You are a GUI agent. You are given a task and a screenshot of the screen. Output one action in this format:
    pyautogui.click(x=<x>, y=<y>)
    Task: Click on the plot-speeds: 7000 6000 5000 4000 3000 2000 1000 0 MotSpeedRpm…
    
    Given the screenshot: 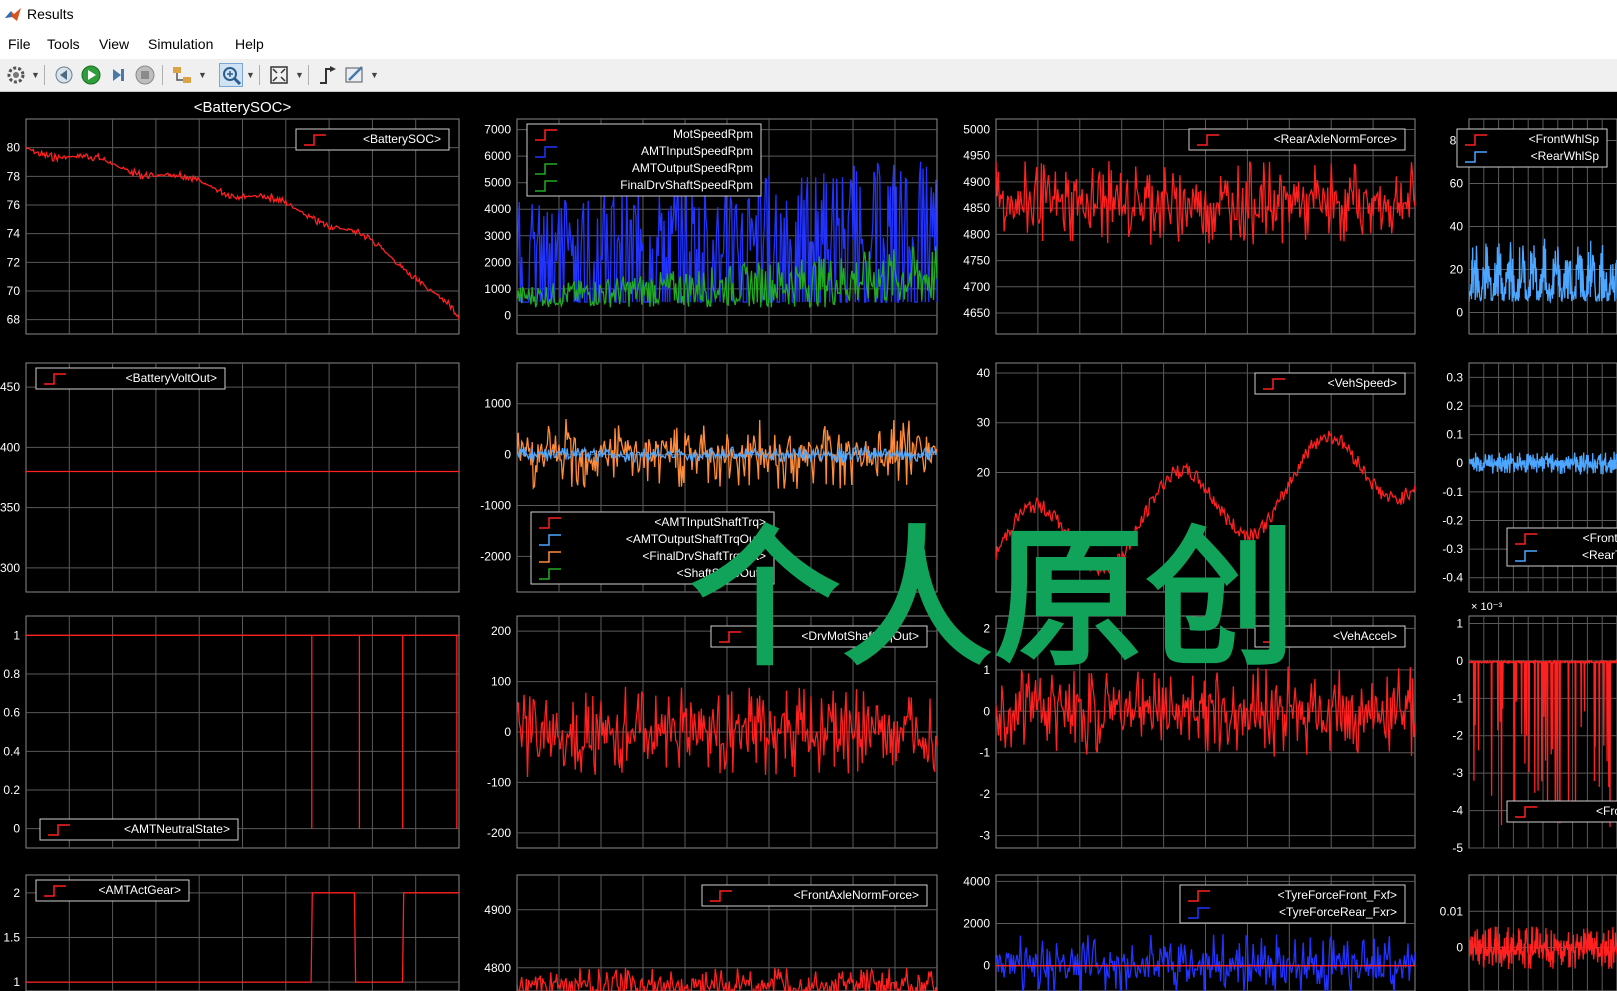 What is the action you would take?
    pyautogui.click(x=711, y=226)
    